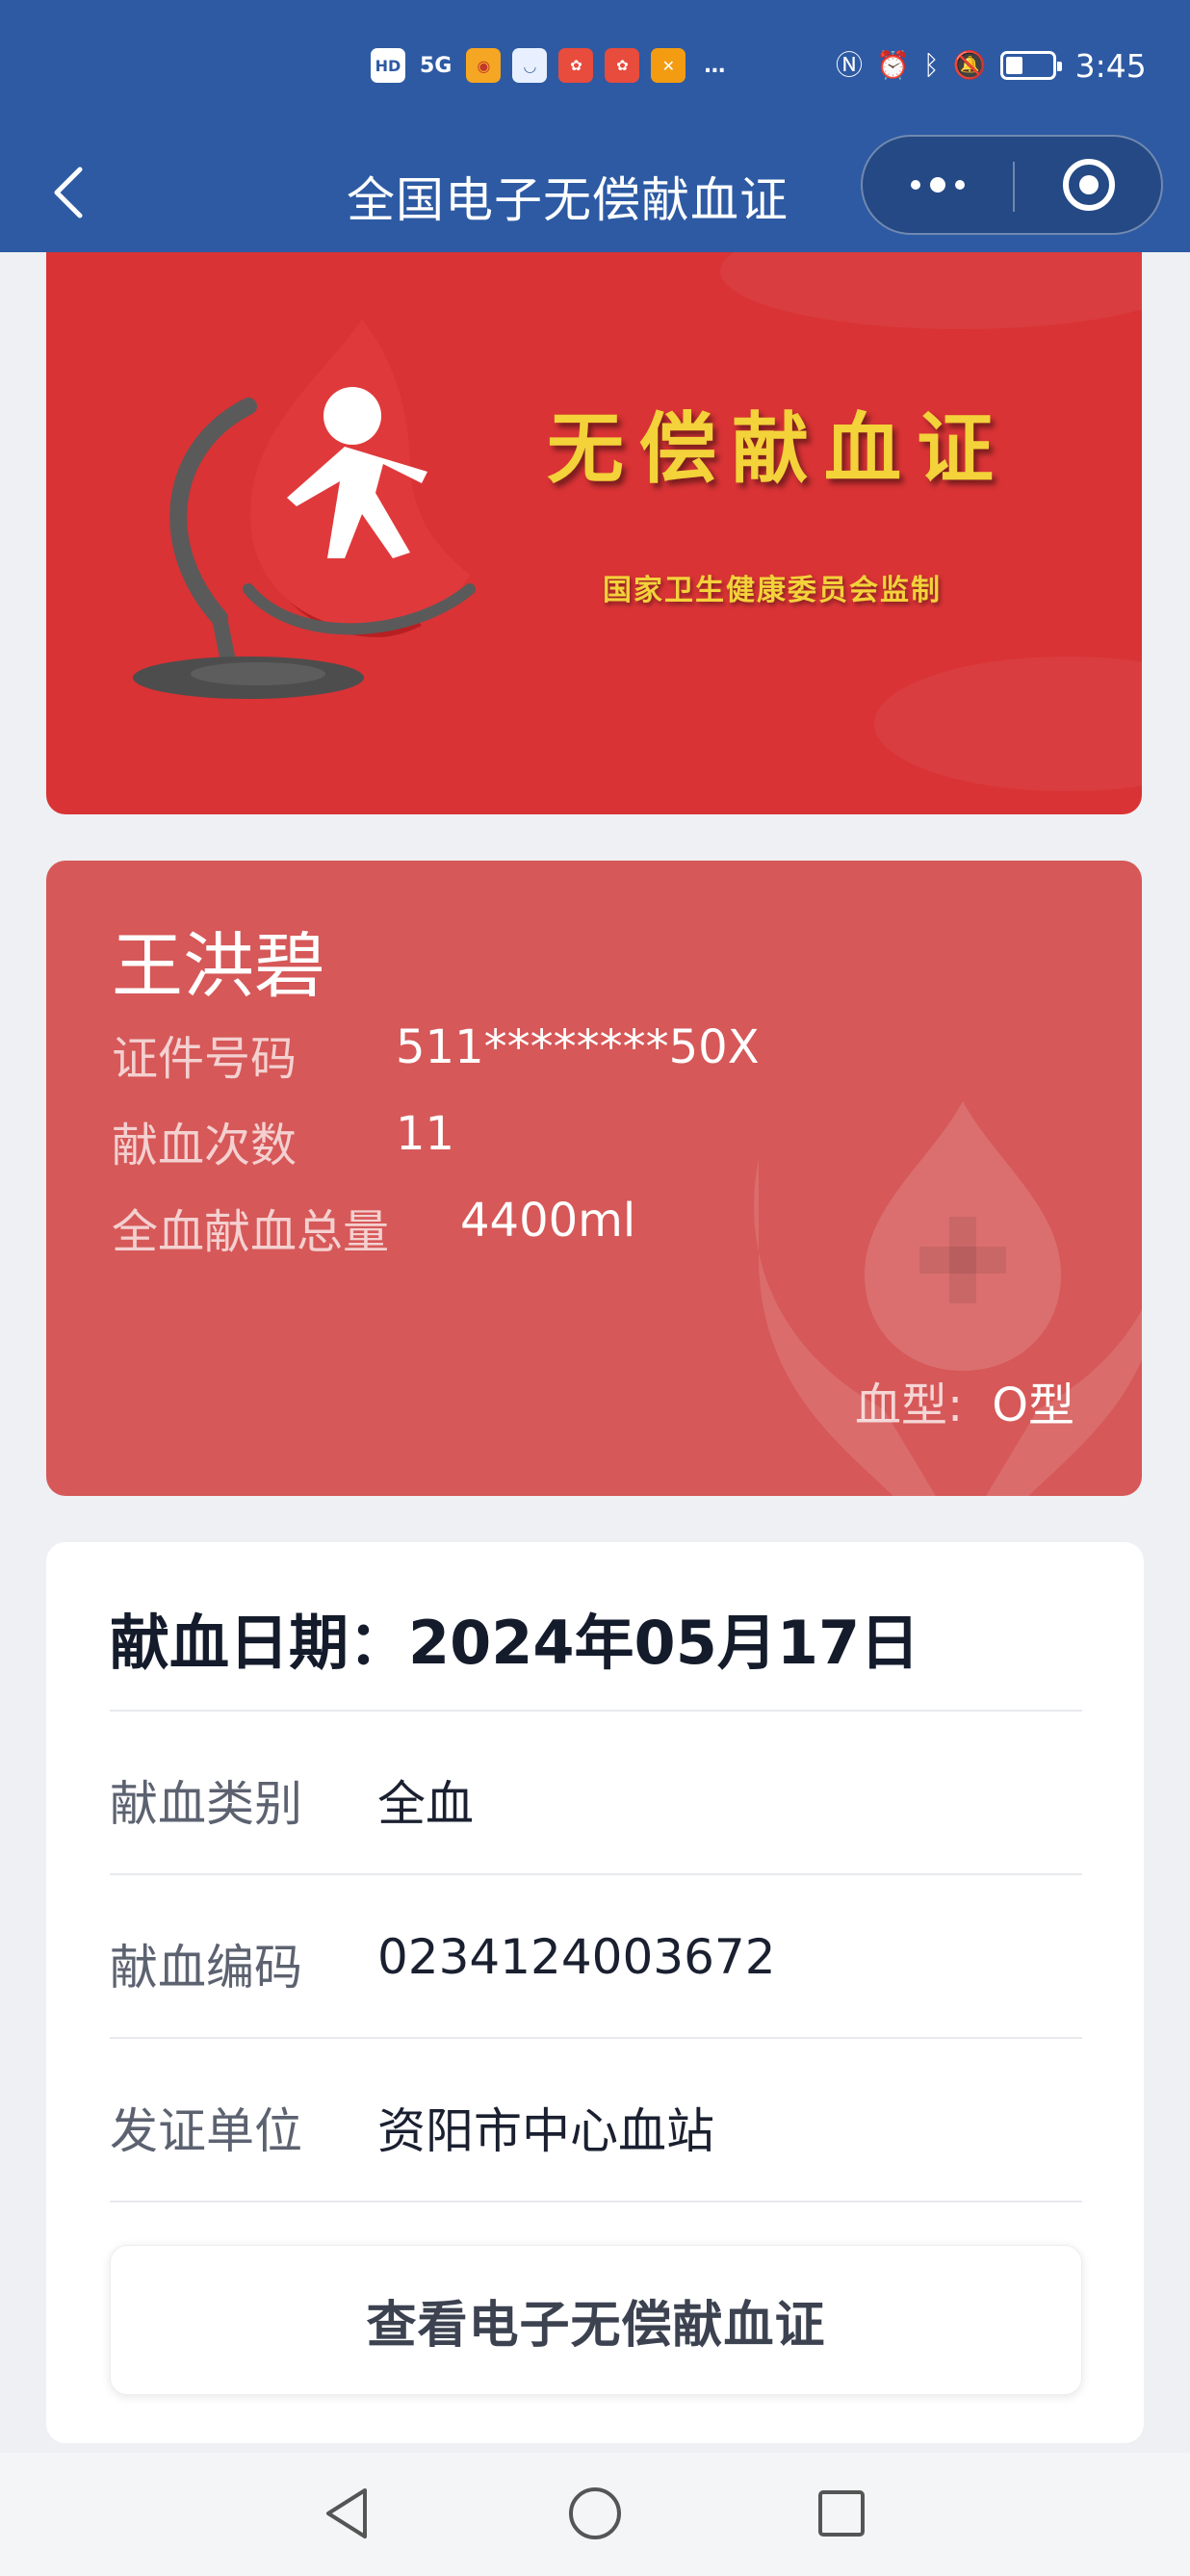 The width and height of the screenshot is (1190, 2576). I want to click on back-button, so click(68, 193).